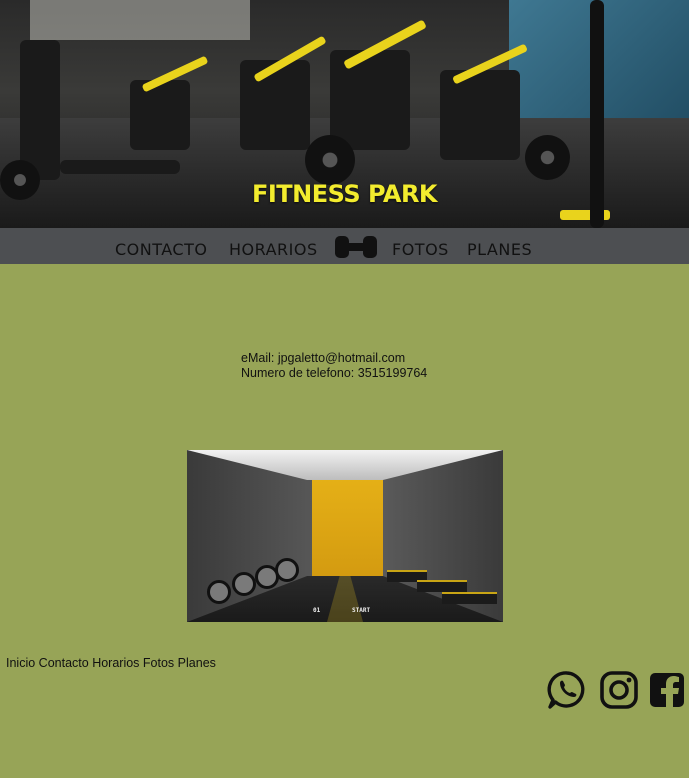  What do you see at coordinates (140, 20) in the screenshot?
I see `hero-window` at bounding box center [140, 20].